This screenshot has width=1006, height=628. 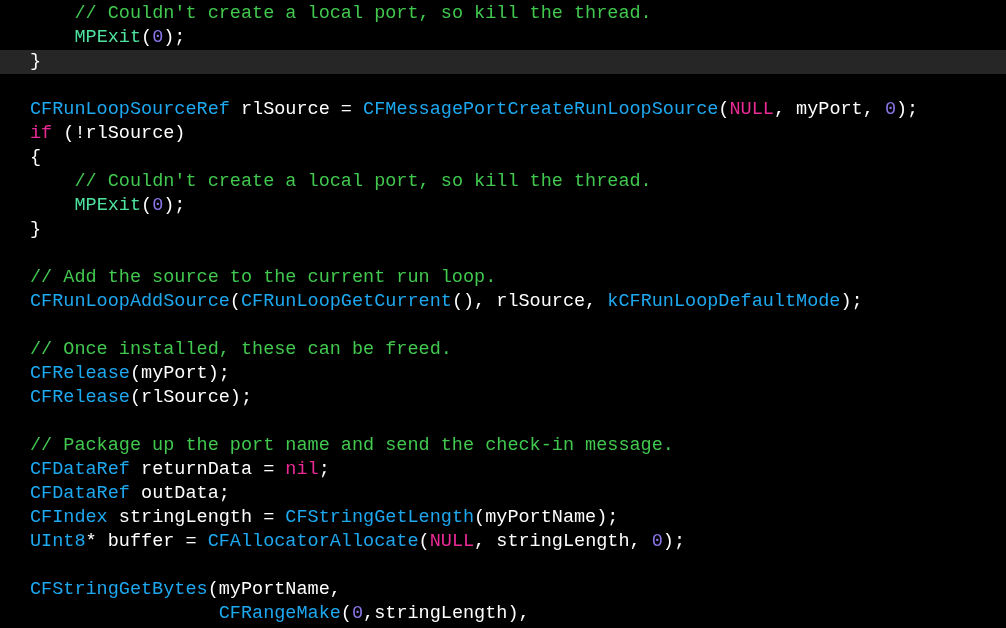 I want to click on code-line: // Once installed, these can be freed., so click(x=241, y=349).